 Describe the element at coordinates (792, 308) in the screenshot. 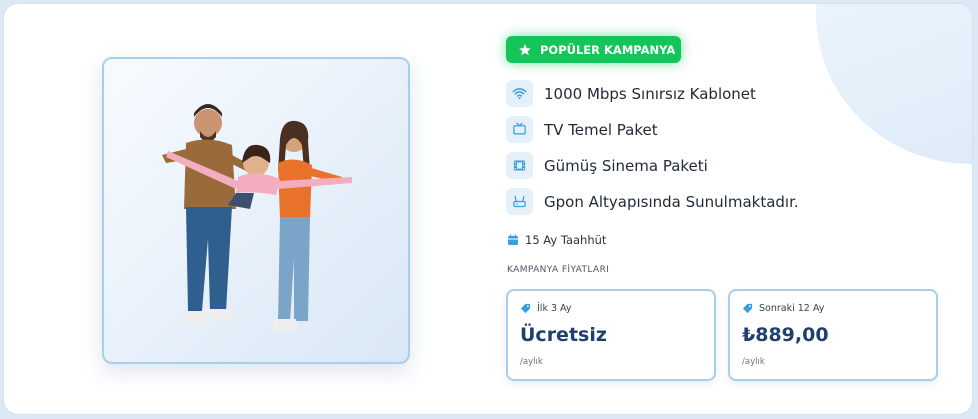

I see `price-period: Sonraki 12 Ay` at that location.